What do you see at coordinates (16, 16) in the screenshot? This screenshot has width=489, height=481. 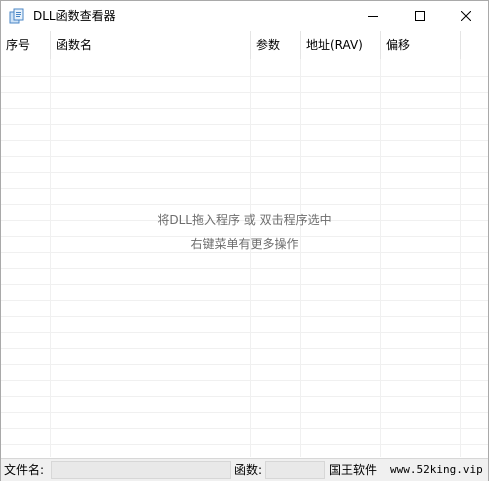 I see `app-dll-icon` at bounding box center [16, 16].